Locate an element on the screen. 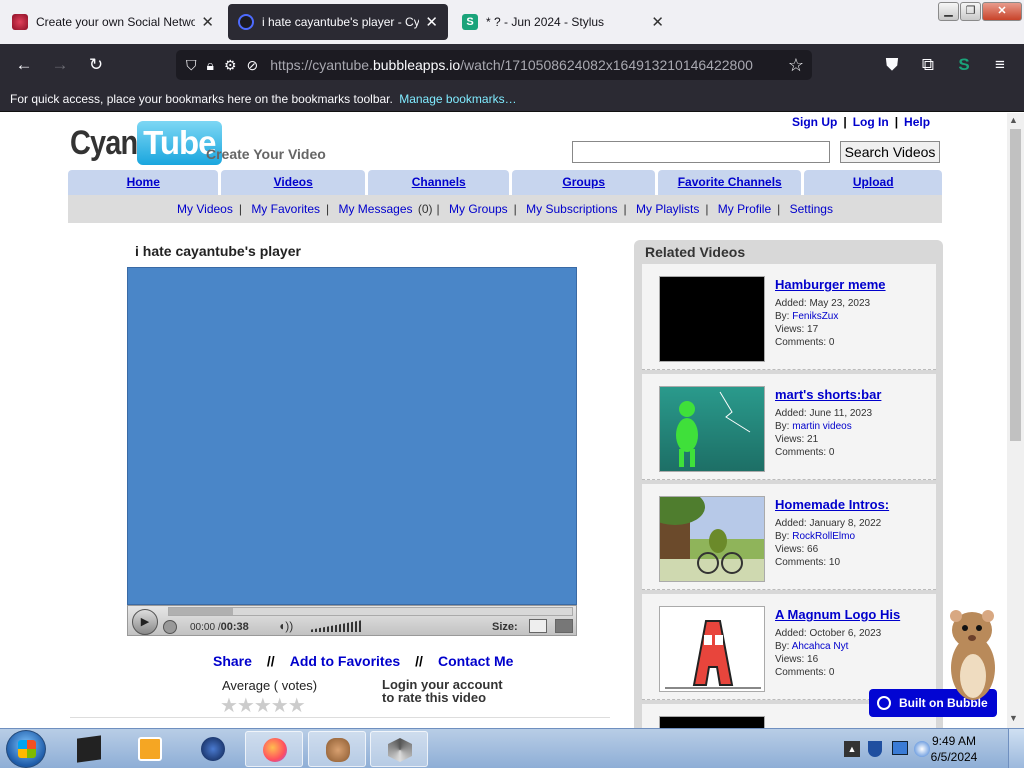 The image size is (1024, 768). stylus-extension-icon: S is located at coordinates (964, 65).